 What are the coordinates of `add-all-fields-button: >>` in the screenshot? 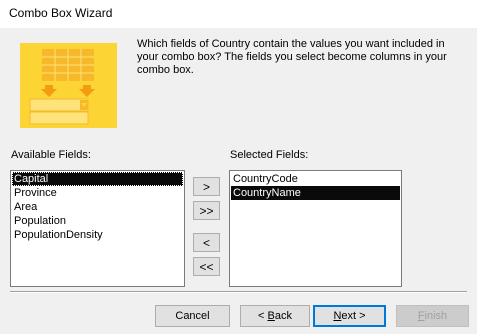 It's located at (206, 210).